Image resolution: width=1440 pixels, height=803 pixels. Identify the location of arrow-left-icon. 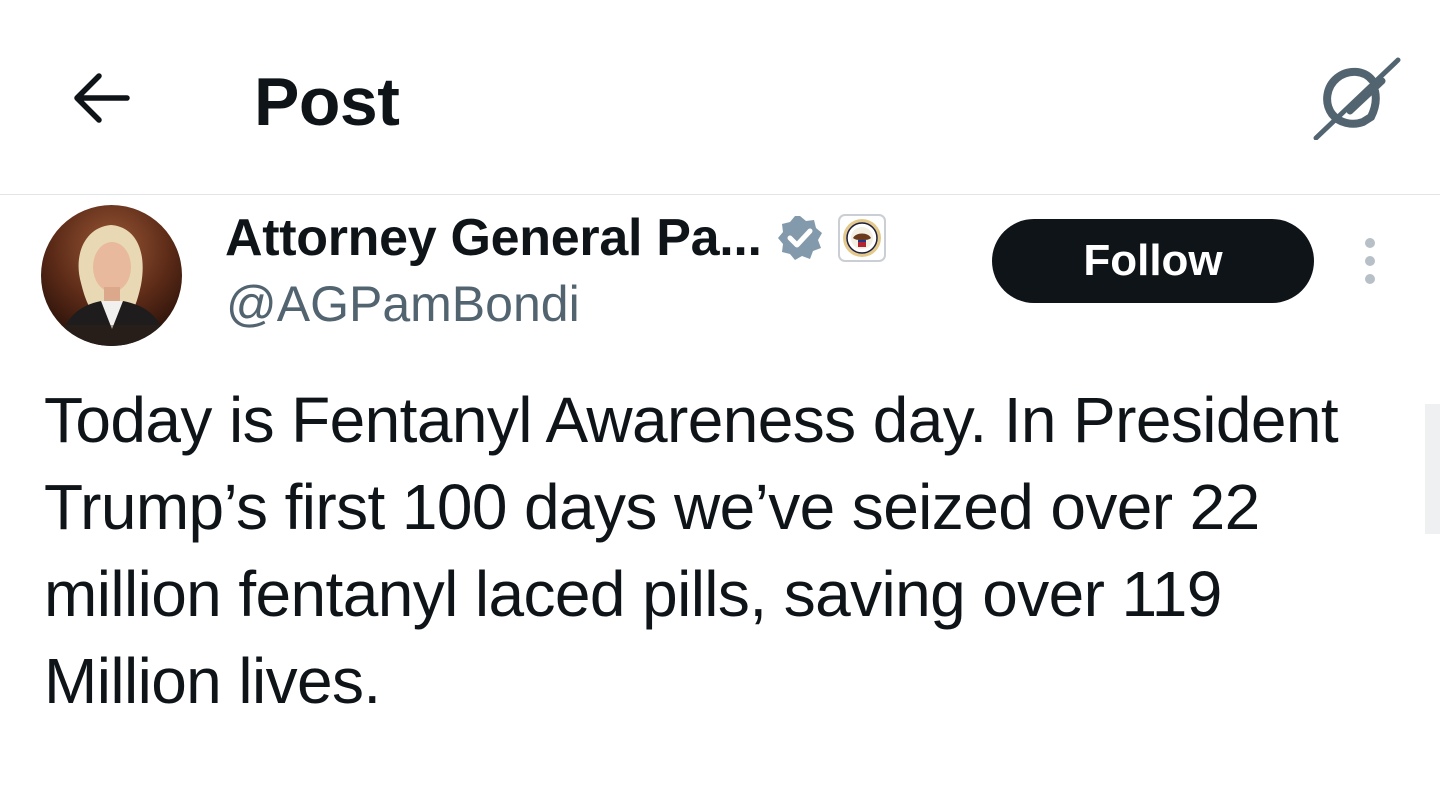
(102, 98).